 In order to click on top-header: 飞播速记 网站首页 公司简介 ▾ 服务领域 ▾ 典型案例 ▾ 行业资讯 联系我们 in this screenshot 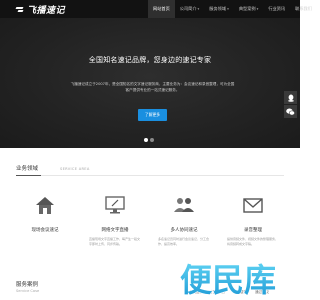, I will do `click(156, 9)`.